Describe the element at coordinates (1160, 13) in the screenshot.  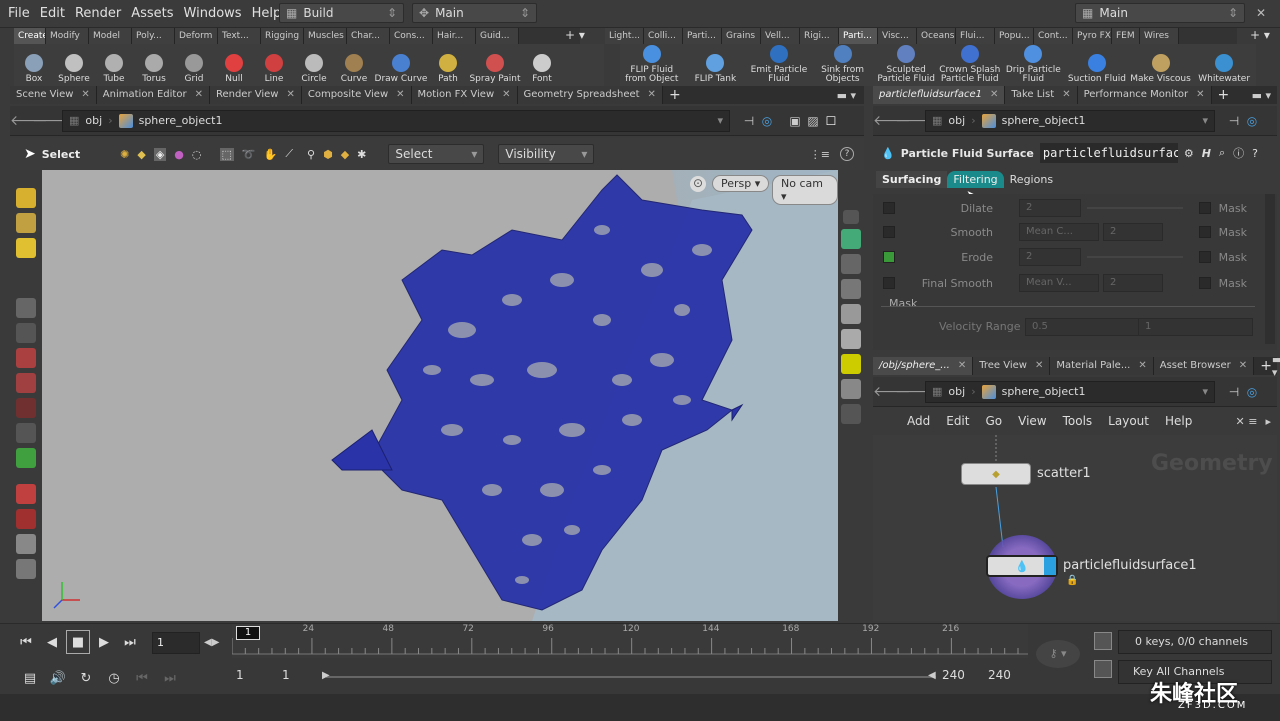
I see `right-context-dropdown: ▦ Main ⇕` at that location.